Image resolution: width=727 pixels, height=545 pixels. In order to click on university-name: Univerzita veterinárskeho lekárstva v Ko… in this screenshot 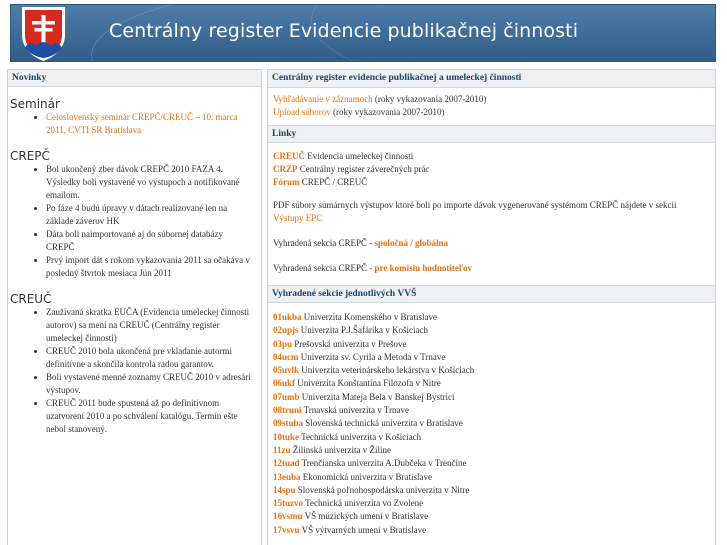, I will do `click(388, 370)`.